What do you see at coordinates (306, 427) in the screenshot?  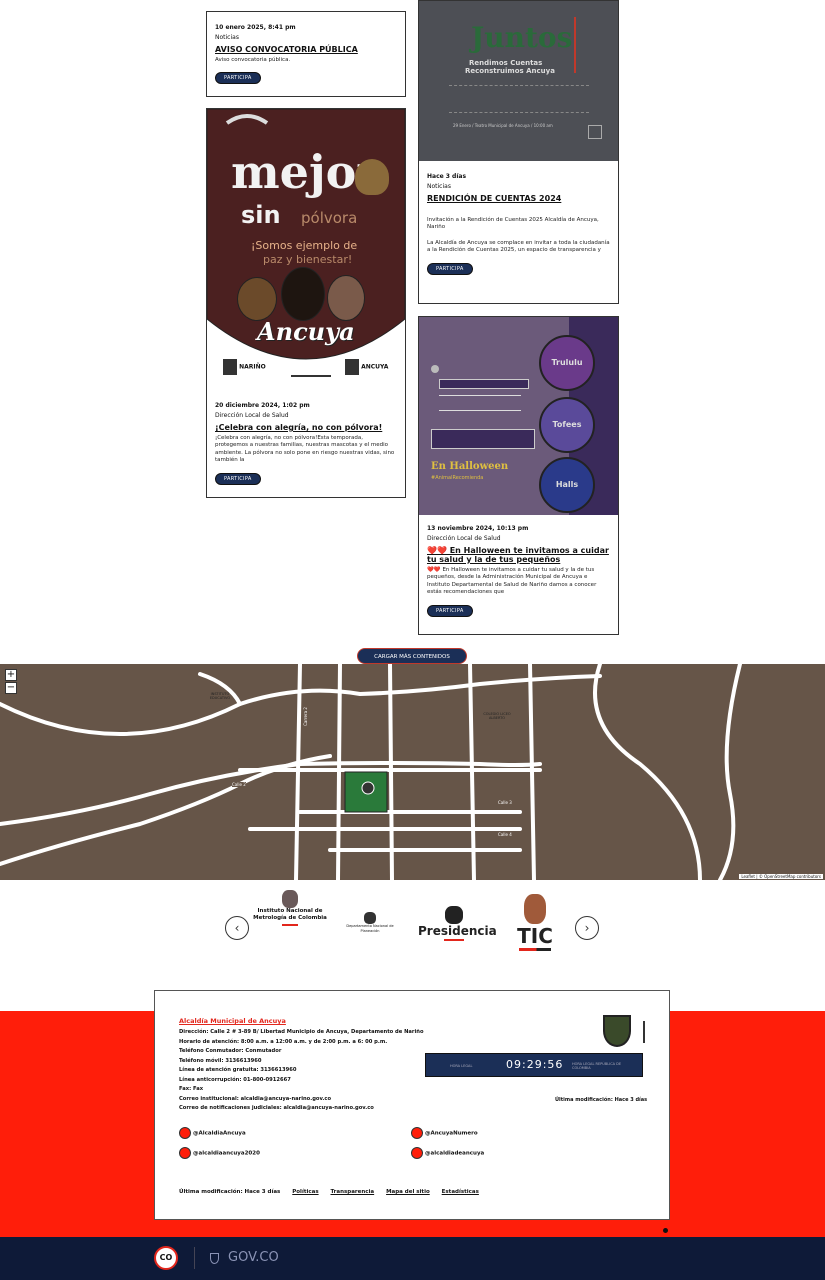 I see `news-title: ¡Celebra con alegría, no con pólvora!` at bounding box center [306, 427].